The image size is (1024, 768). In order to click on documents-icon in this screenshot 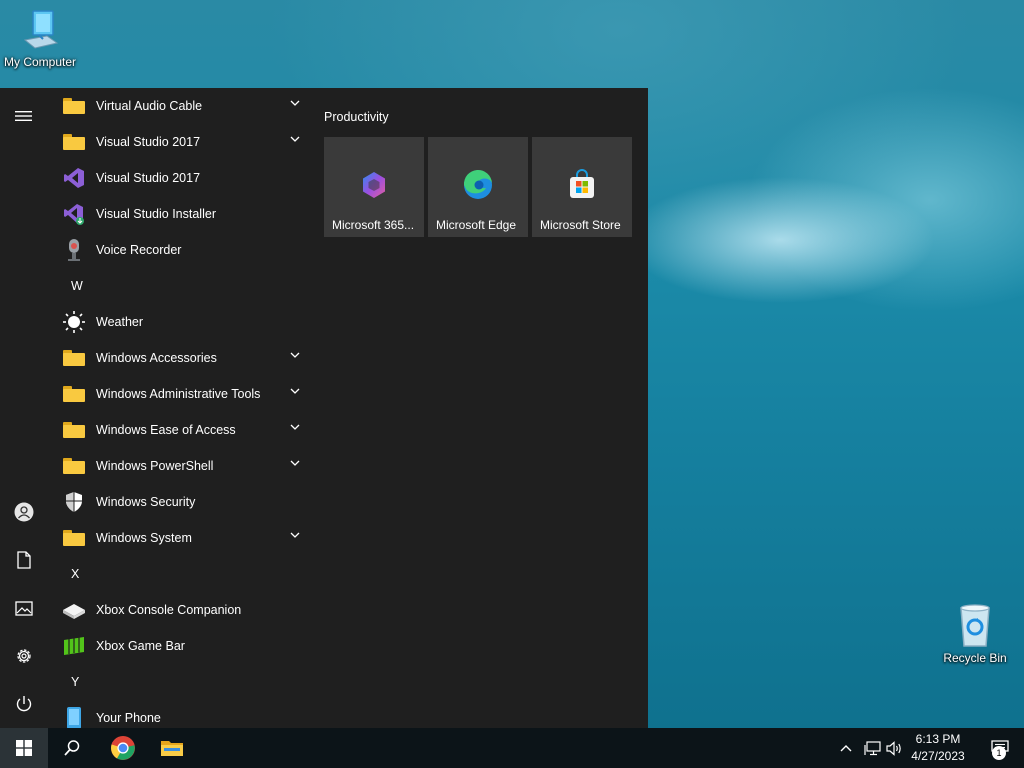, I will do `click(24, 560)`.